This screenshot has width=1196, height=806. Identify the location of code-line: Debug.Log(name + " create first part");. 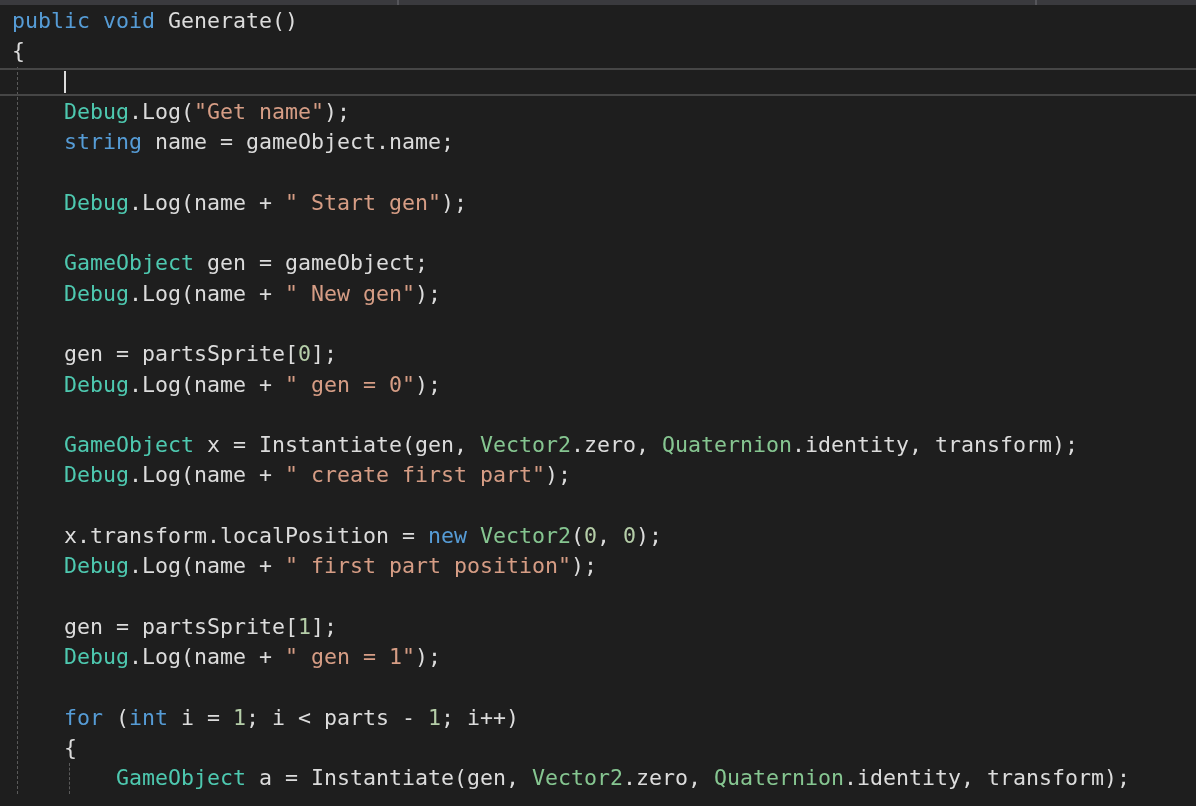
(318, 475).